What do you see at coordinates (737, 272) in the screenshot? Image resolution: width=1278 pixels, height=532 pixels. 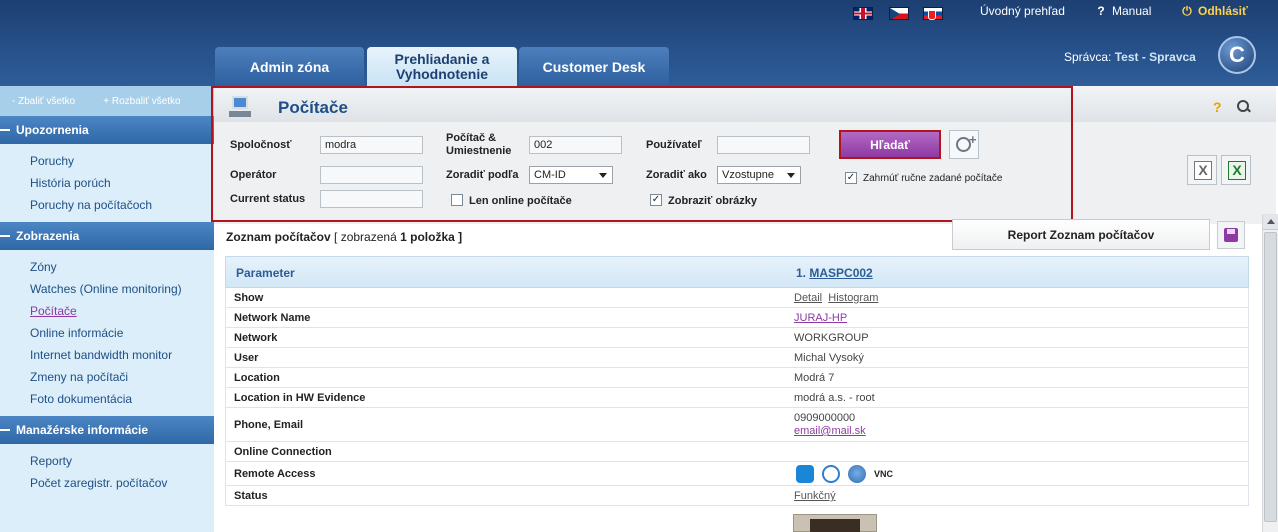 I see `table-header: Parameter 1. MASPC002` at bounding box center [737, 272].